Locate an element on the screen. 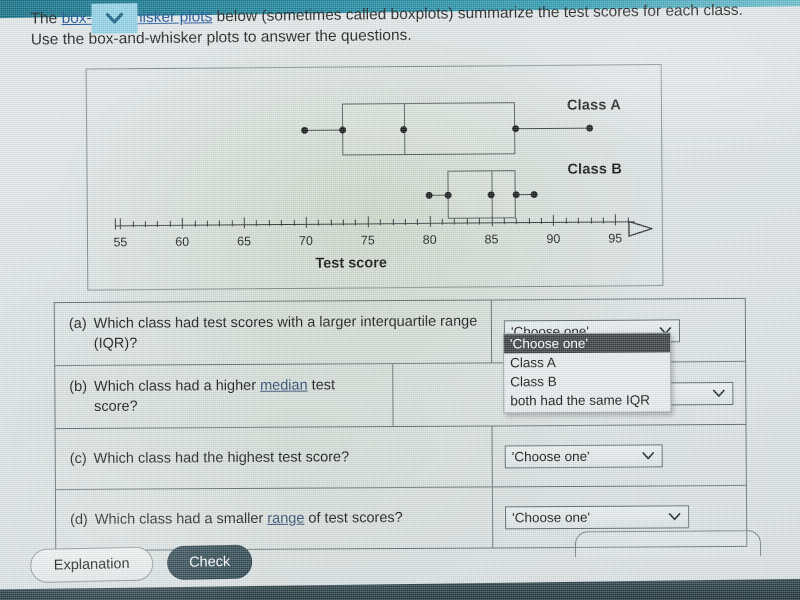 This screenshot has height=600, width=800. explanation-button: Explanation is located at coordinates (91, 565).